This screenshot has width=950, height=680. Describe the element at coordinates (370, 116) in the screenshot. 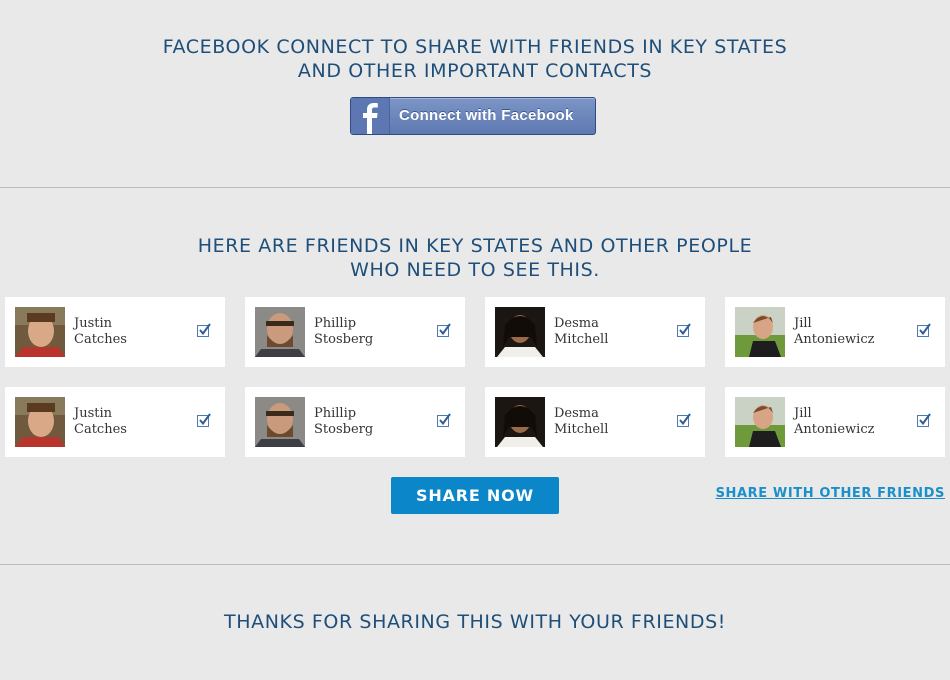

I see `facebook-logo-icon` at that location.